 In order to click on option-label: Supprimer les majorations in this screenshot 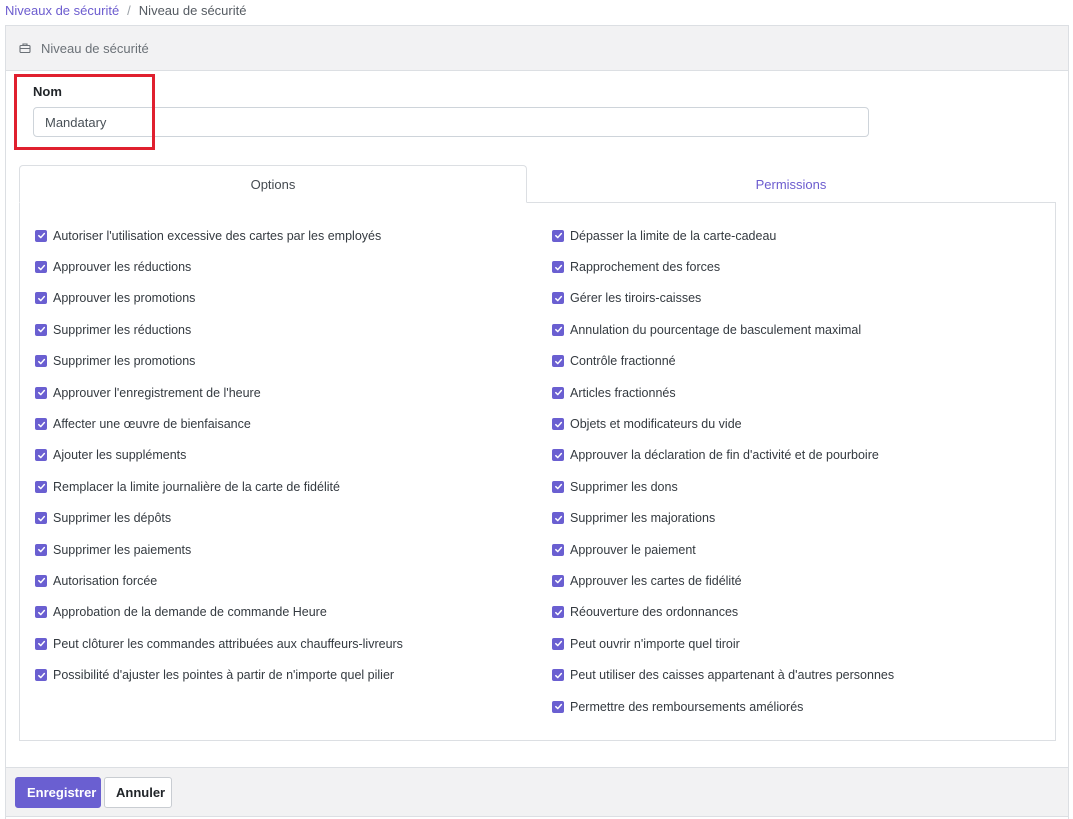, I will do `click(643, 518)`.